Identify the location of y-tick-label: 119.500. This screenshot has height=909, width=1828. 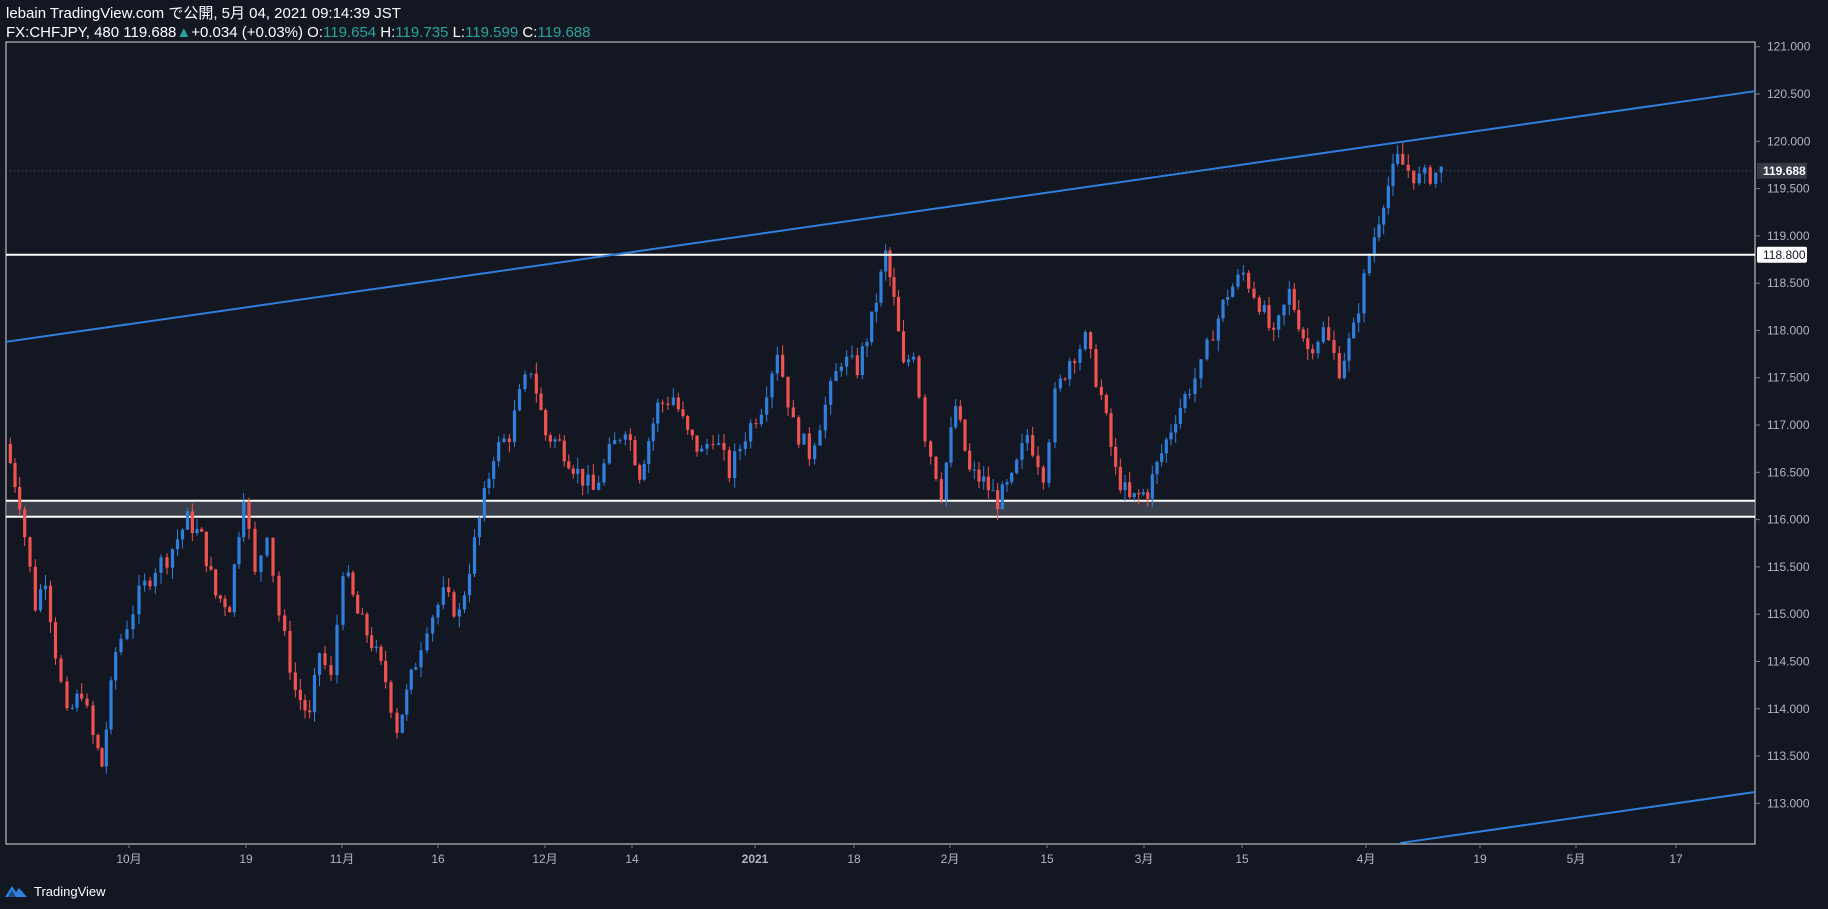
(1788, 189).